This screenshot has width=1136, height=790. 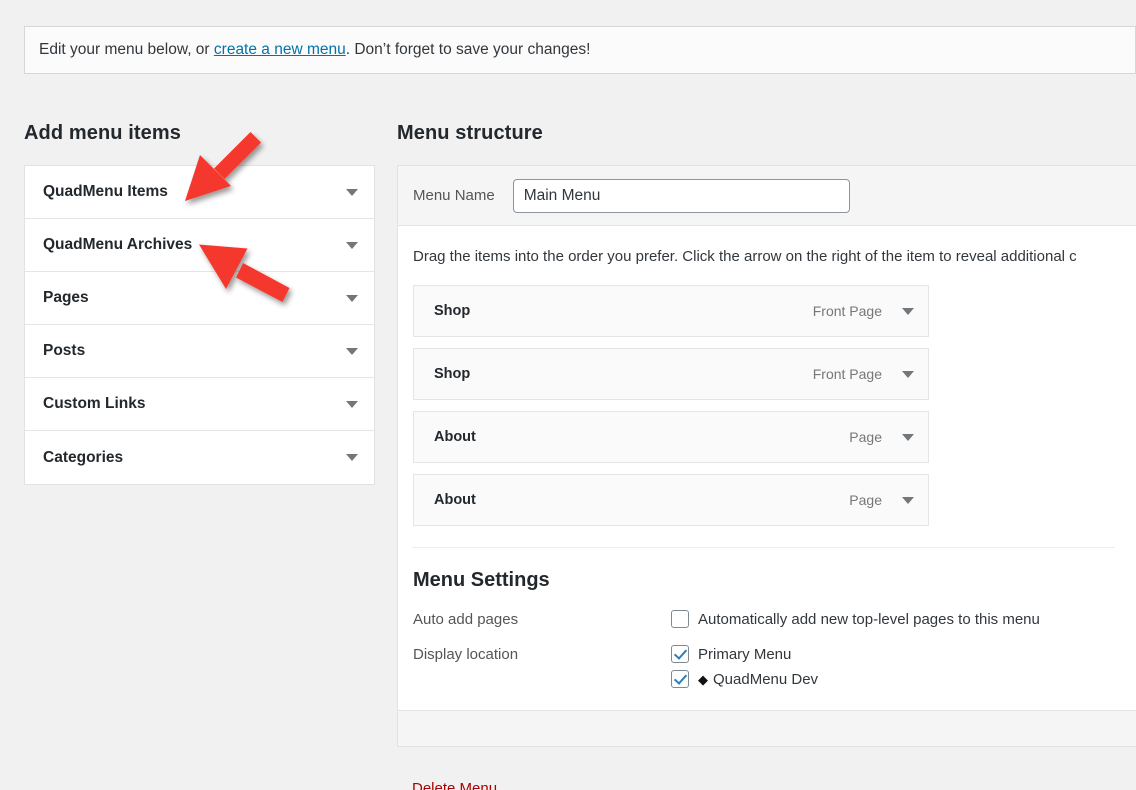 I want to click on menu-name-input, so click(x=681, y=195).